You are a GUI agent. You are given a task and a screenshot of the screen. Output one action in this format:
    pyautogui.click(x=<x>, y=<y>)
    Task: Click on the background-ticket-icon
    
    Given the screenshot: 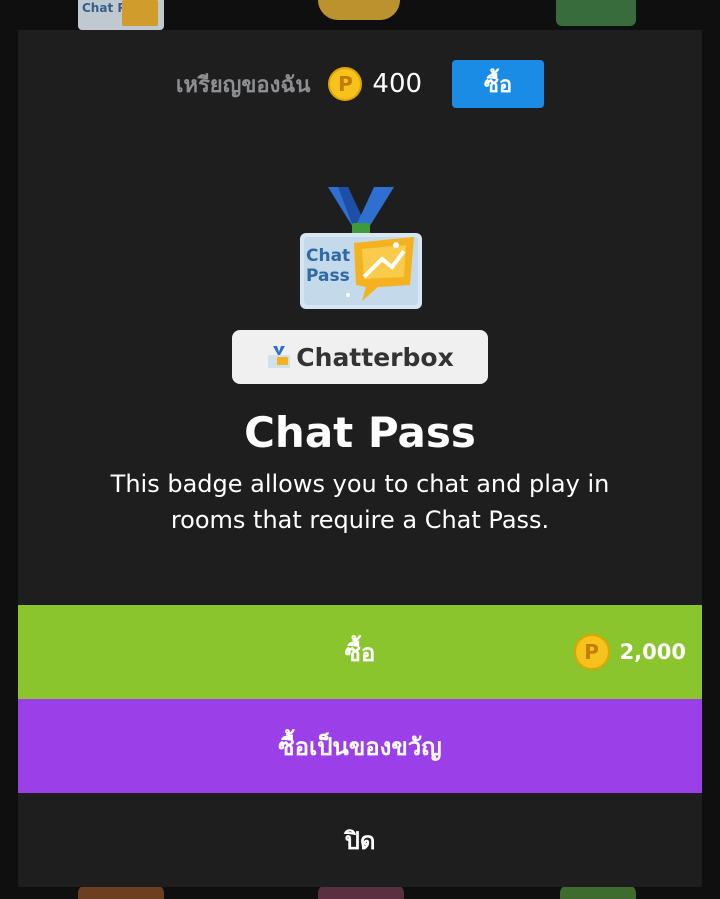 What is the action you would take?
    pyautogui.click(x=140, y=13)
    